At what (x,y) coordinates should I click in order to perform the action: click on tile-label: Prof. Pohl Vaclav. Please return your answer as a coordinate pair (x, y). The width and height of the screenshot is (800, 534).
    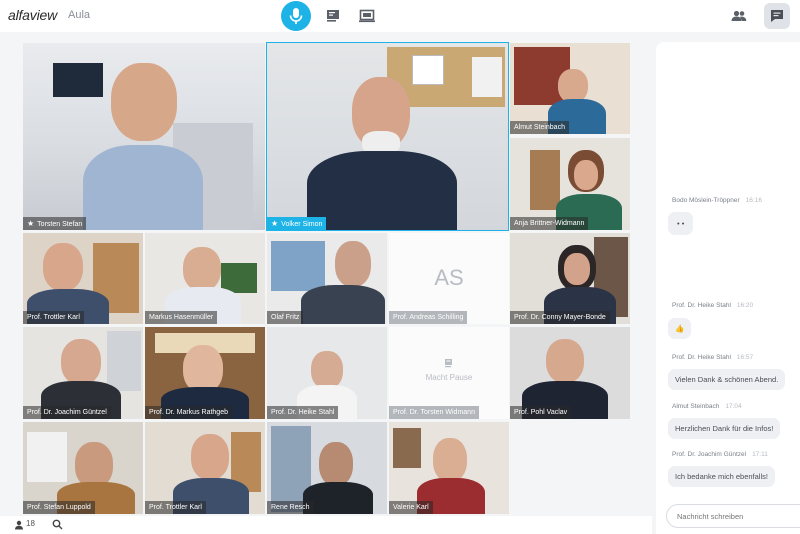
    Looking at the image, I should click on (541, 412).